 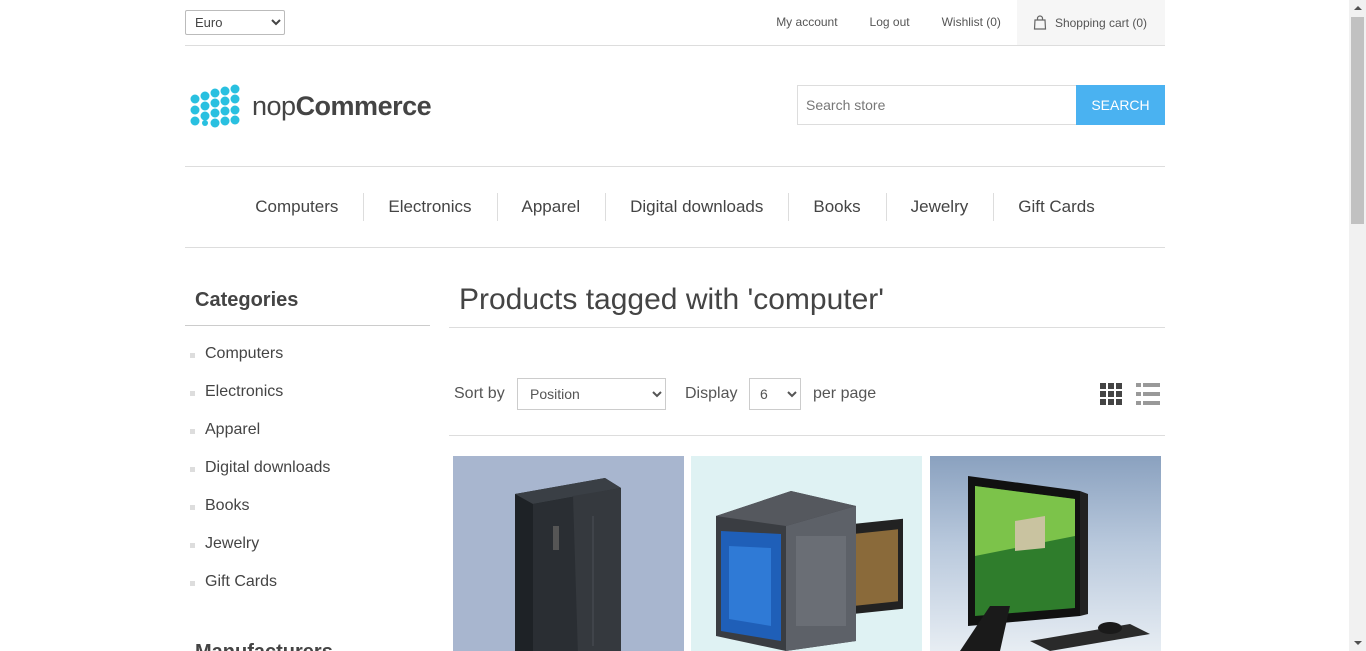 I want to click on sort-by-select: Position, so click(x=591, y=394).